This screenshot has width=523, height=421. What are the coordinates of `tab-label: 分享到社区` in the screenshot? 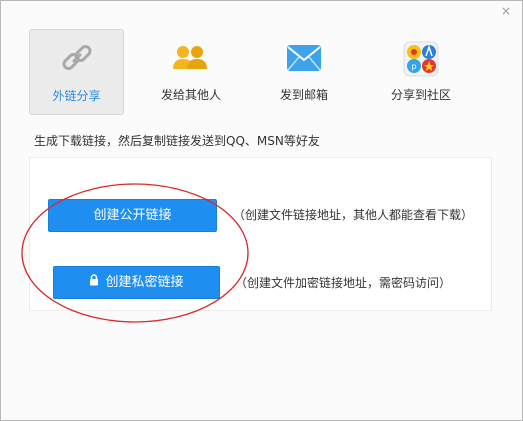 It's located at (420, 95).